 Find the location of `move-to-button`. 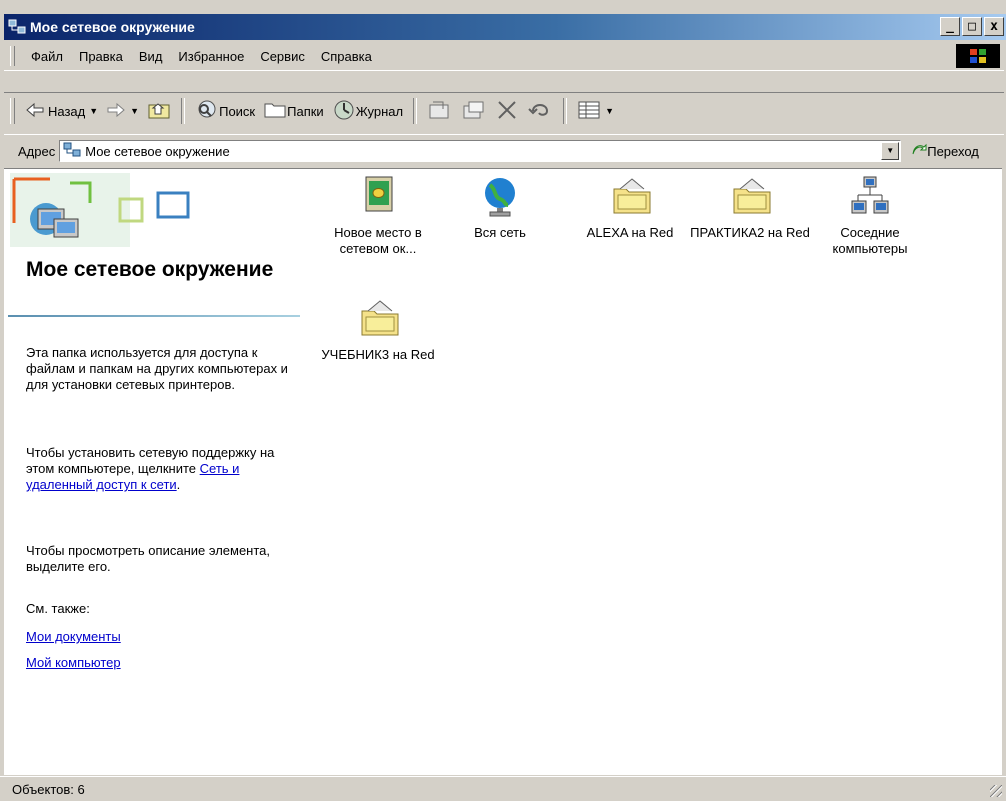

move-to-button is located at coordinates (440, 111).